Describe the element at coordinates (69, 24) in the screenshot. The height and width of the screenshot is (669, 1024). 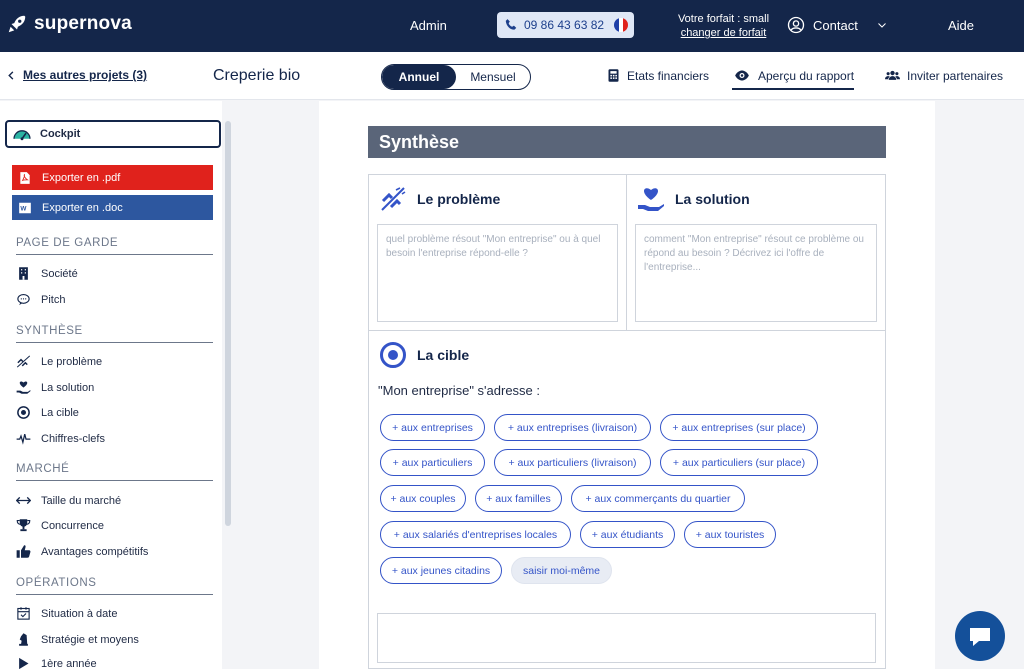
I see `logo: supernova` at that location.